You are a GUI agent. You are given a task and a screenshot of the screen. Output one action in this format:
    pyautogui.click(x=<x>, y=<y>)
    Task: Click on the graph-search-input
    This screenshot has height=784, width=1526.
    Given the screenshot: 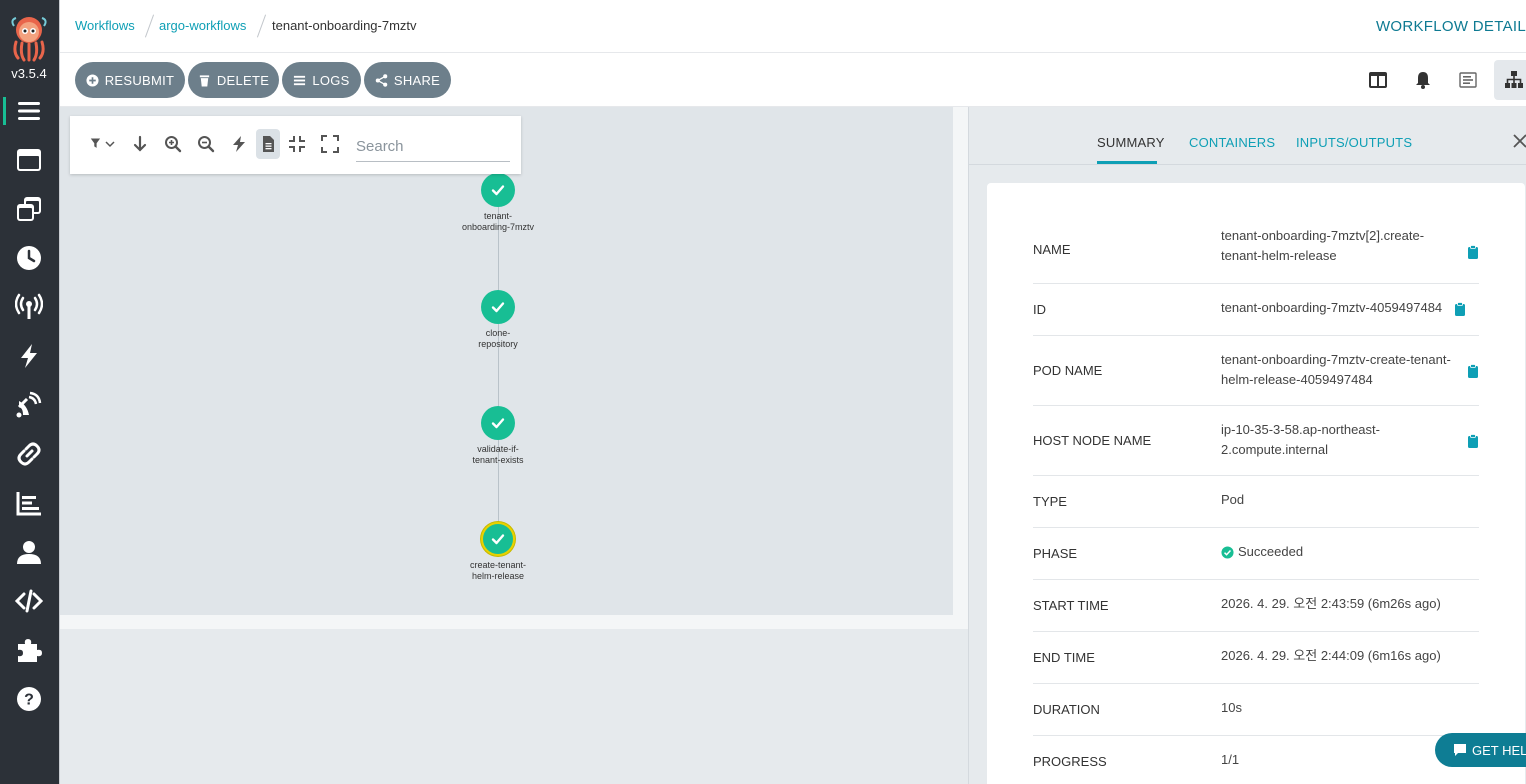 What is the action you would take?
    pyautogui.click(x=433, y=147)
    